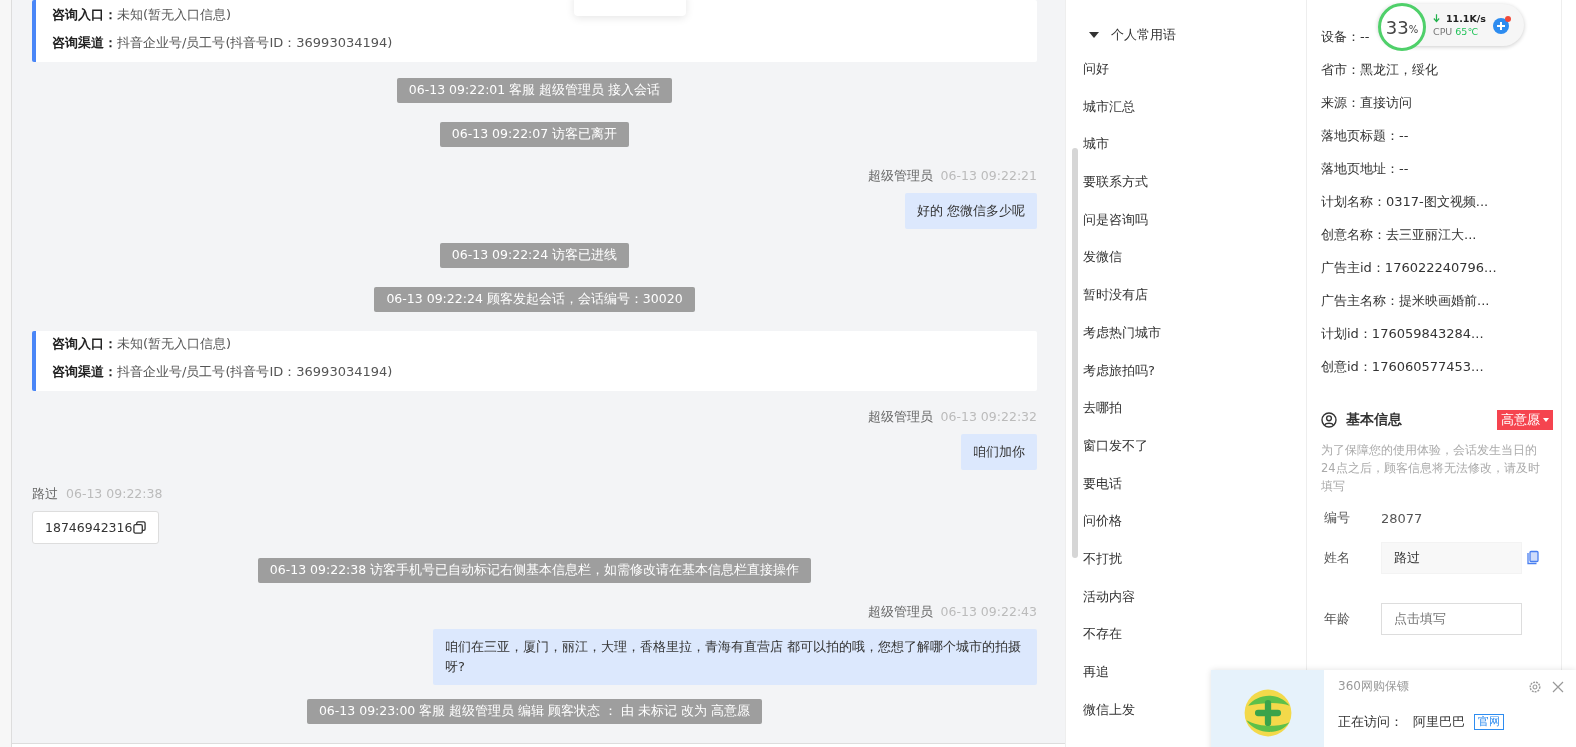 This screenshot has height=747, width=1576. What do you see at coordinates (1436, 18) in the screenshot?
I see `download-arrow-icon` at bounding box center [1436, 18].